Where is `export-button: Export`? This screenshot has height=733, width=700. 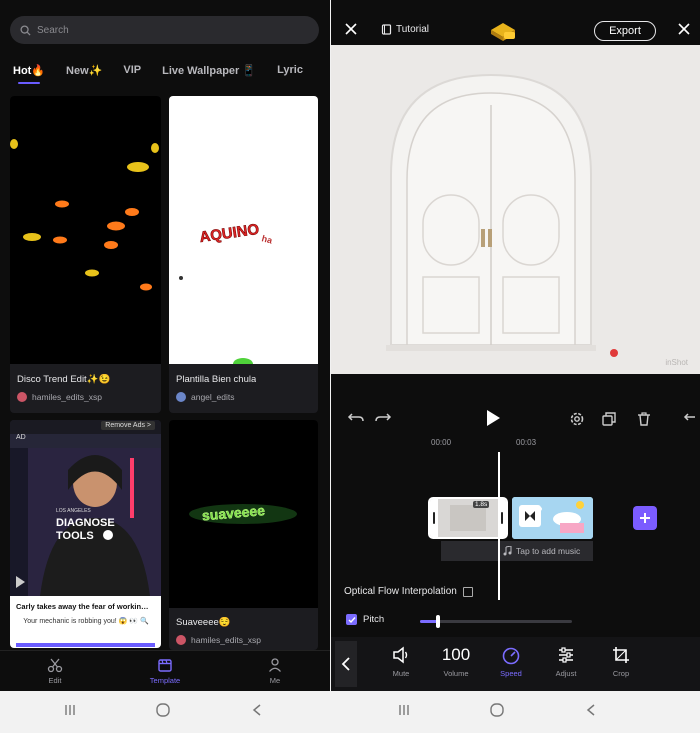
export-button: Export is located at coordinates (625, 31).